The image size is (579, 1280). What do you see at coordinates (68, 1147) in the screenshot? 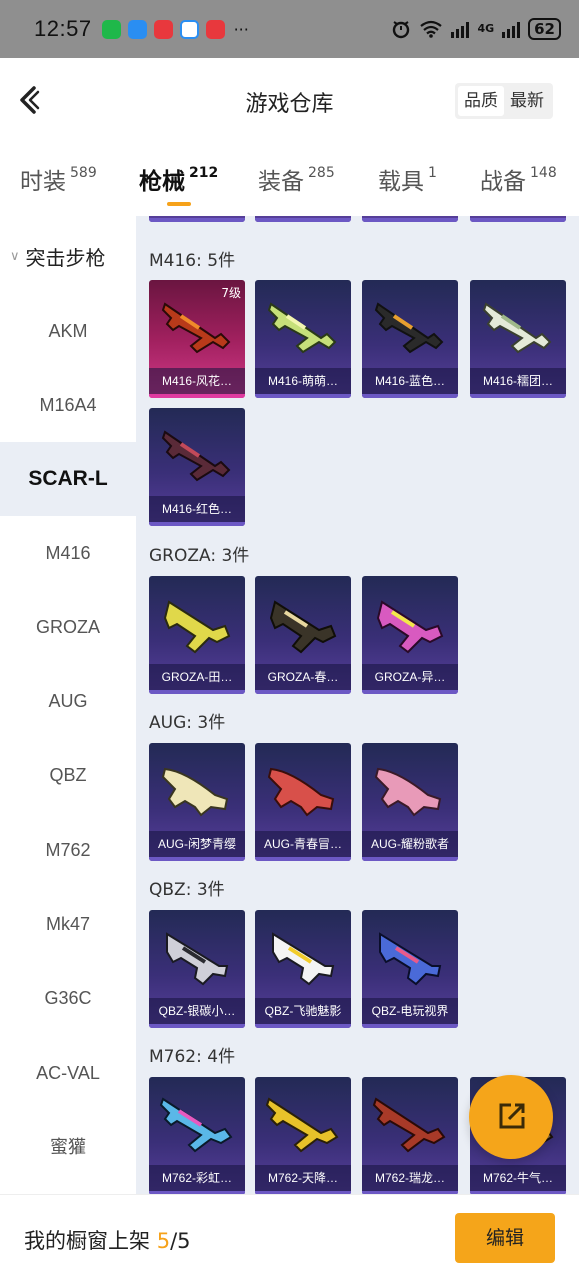
I see `sidebar-item-honey-badger: 蜜獾` at bounding box center [68, 1147].